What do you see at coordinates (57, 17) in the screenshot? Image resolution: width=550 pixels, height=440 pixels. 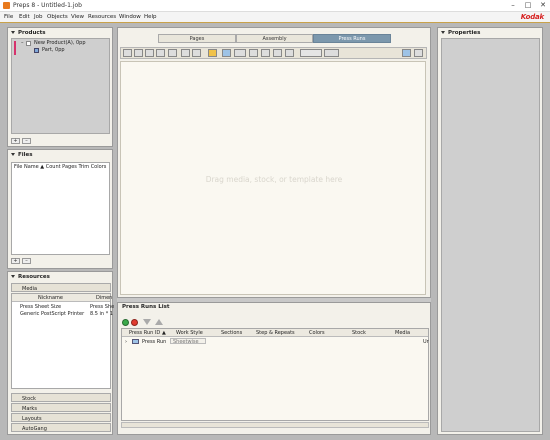 I see `menu-objects: Objects` at bounding box center [57, 17].